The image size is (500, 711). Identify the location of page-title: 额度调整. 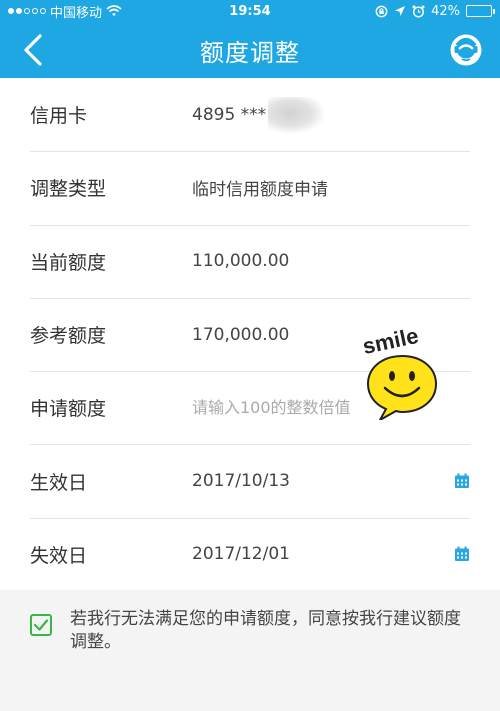
(250, 52).